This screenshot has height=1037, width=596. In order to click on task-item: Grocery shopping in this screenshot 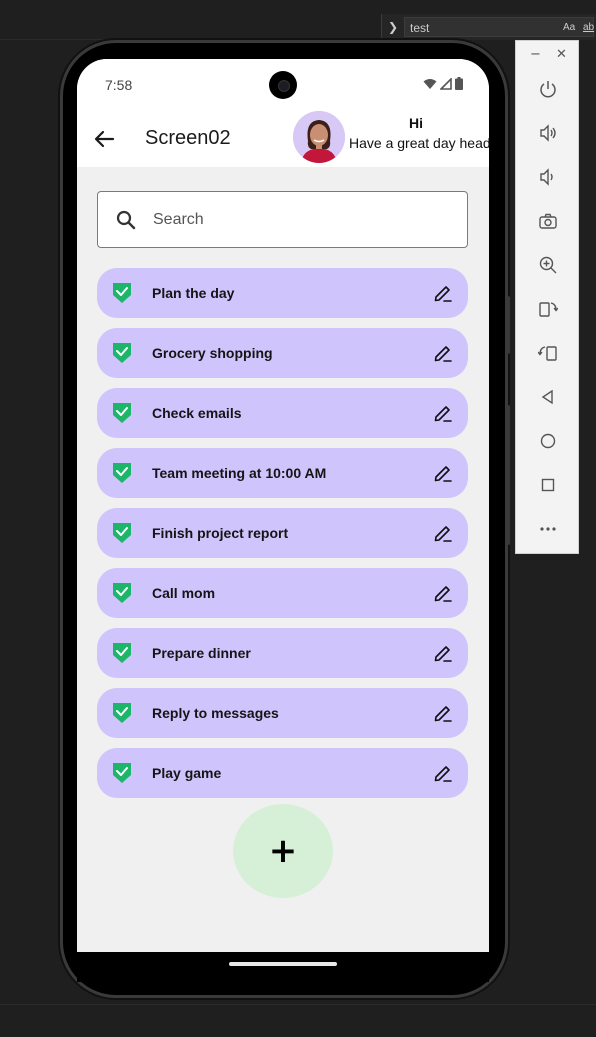, I will do `click(282, 353)`.